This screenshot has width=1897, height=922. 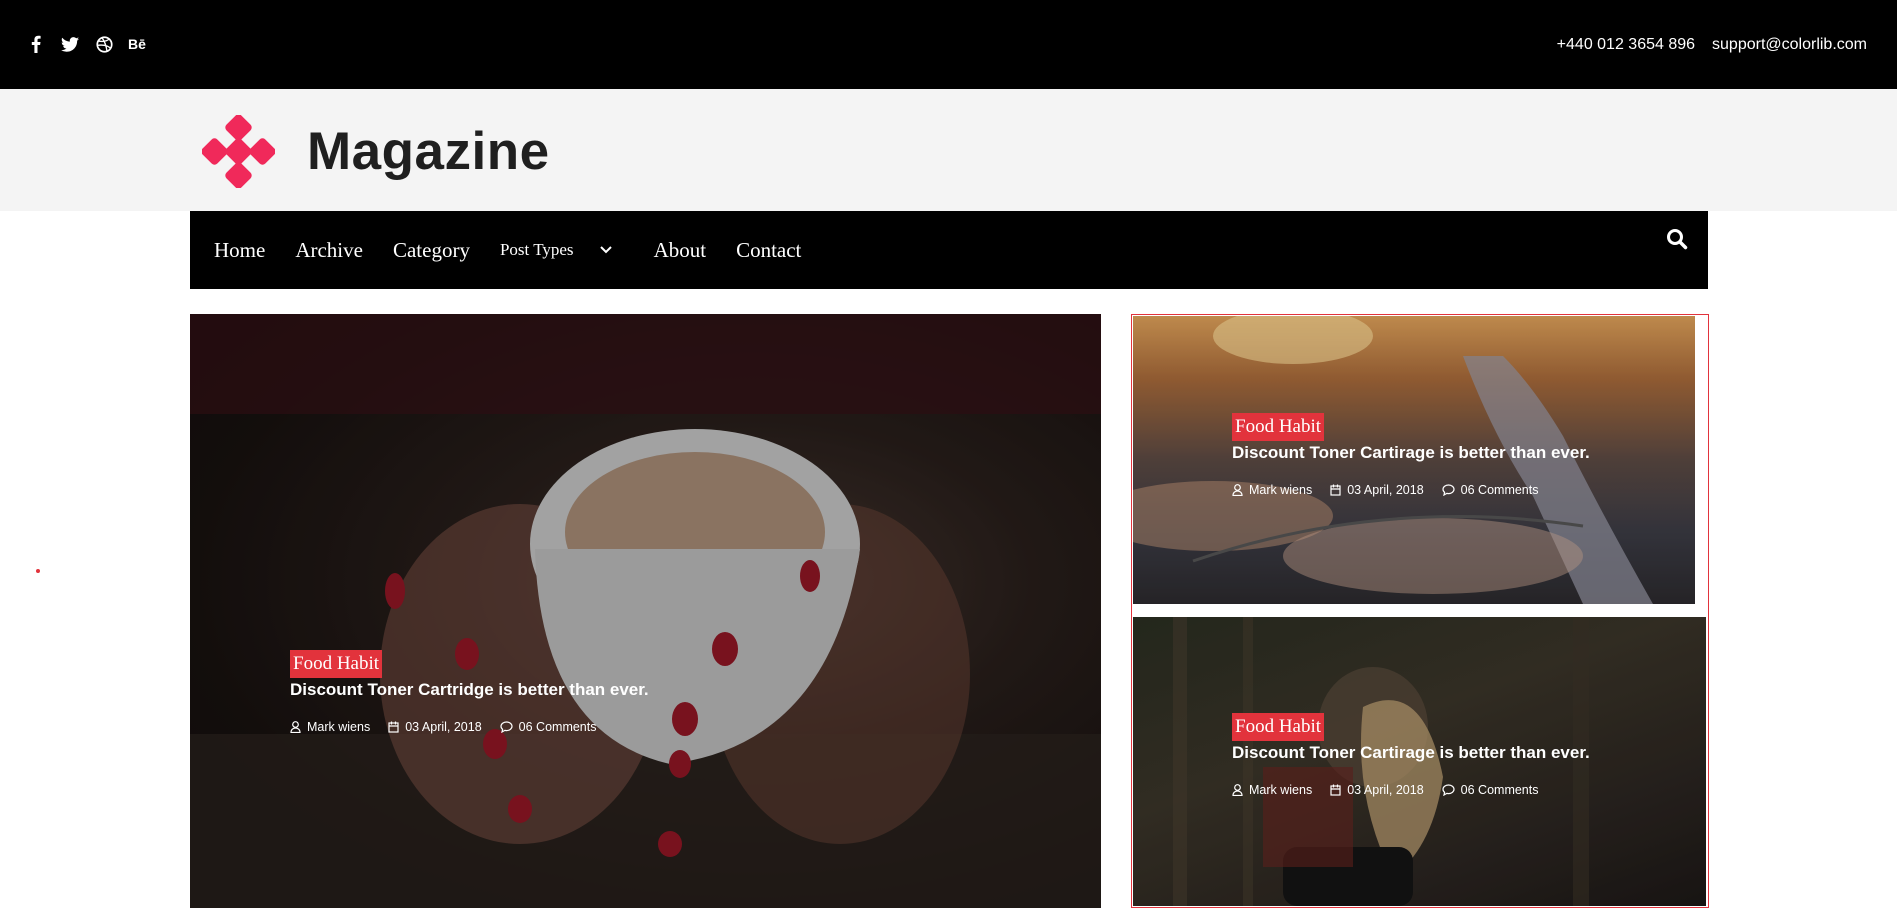 What do you see at coordinates (536, 249) in the screenshot?
I see `nav-post-types-label: Post Types` at bounding box center [536, 249].